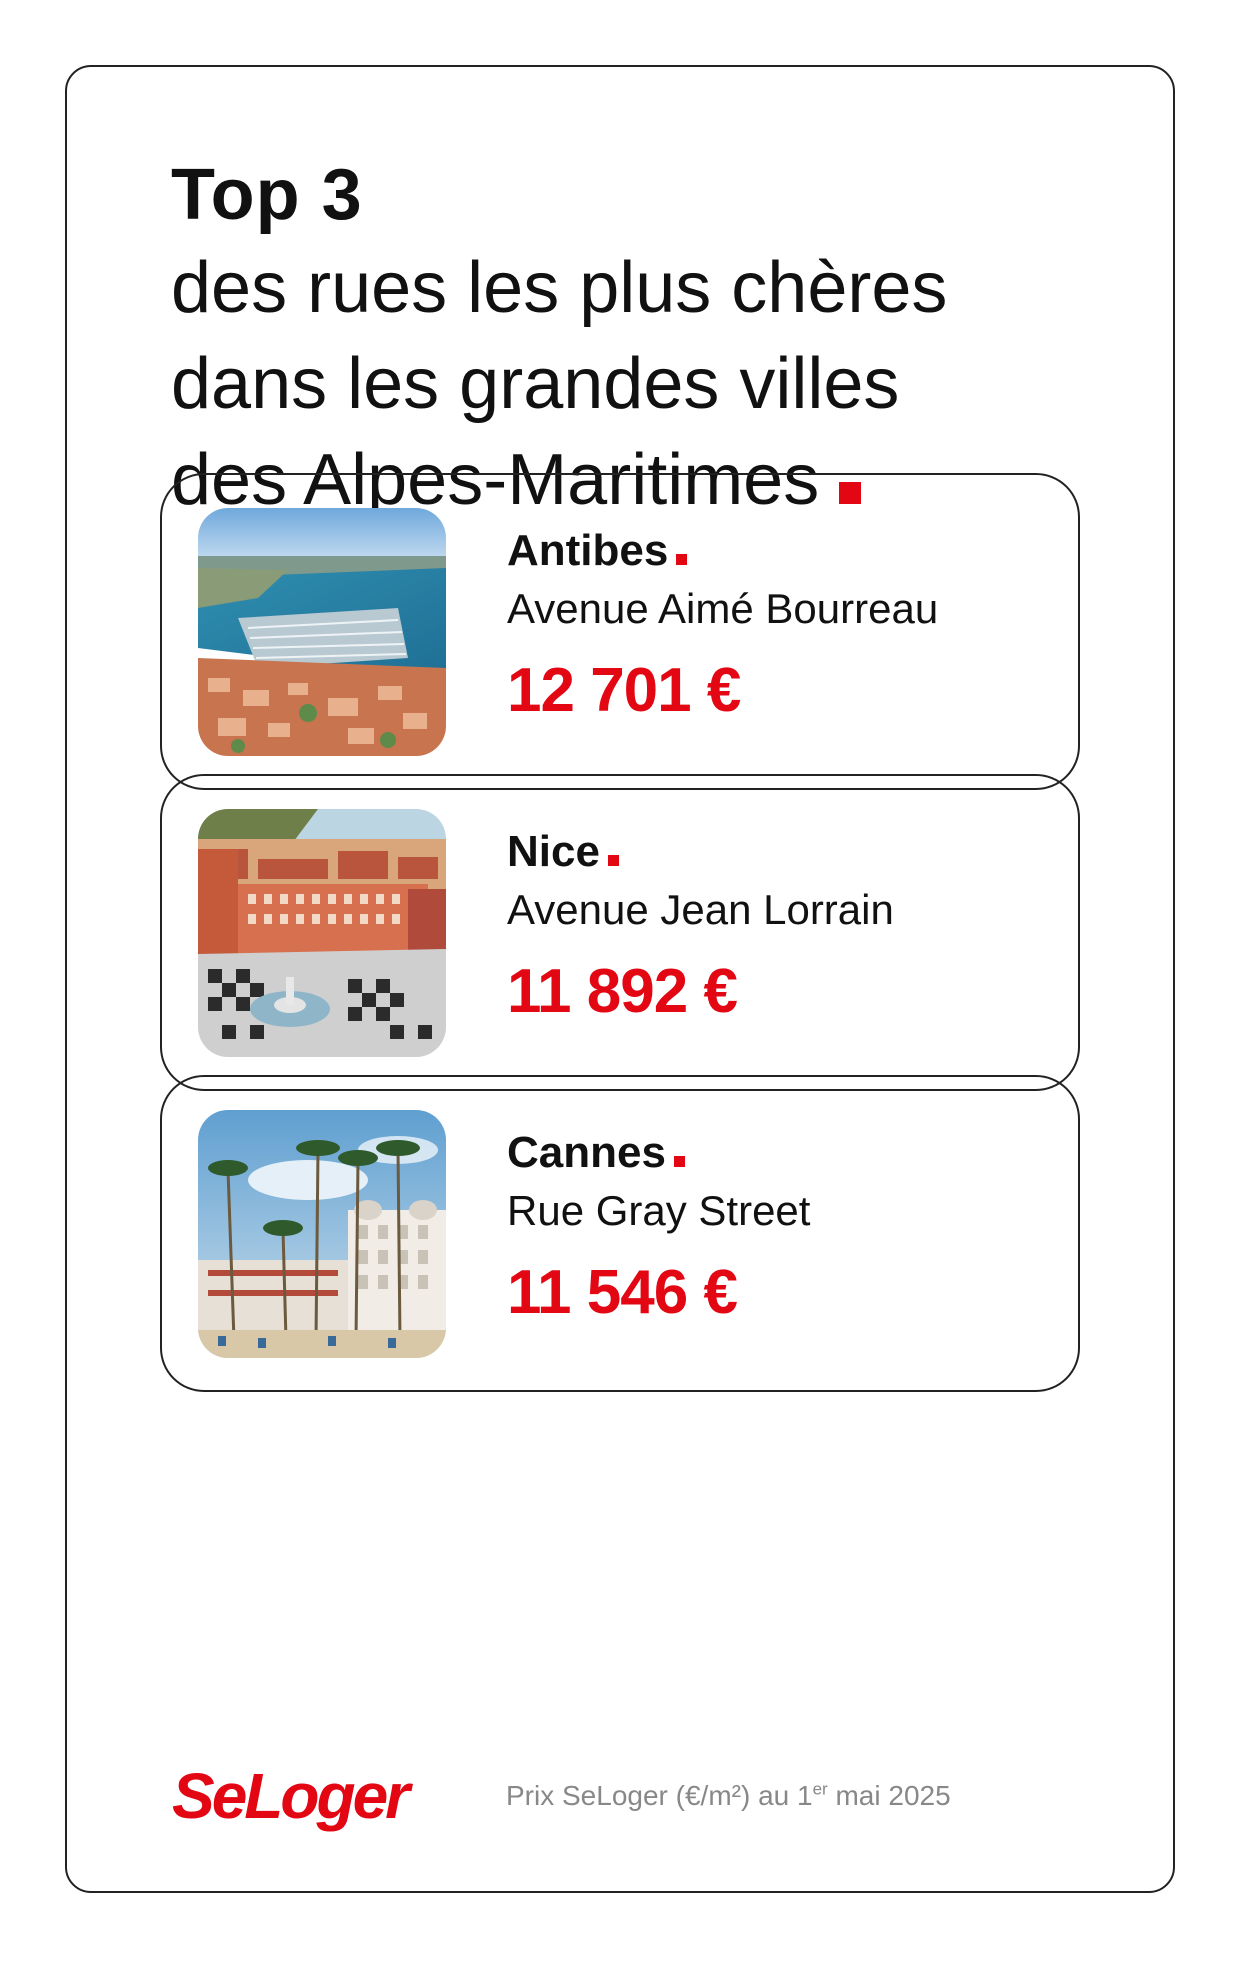 The height and width of the screenshot is (1968, 1245). What do you see at coordinates (267, 195) in the screenshot?
I see `page-title: Top 3` at bounding box center [267, 195].